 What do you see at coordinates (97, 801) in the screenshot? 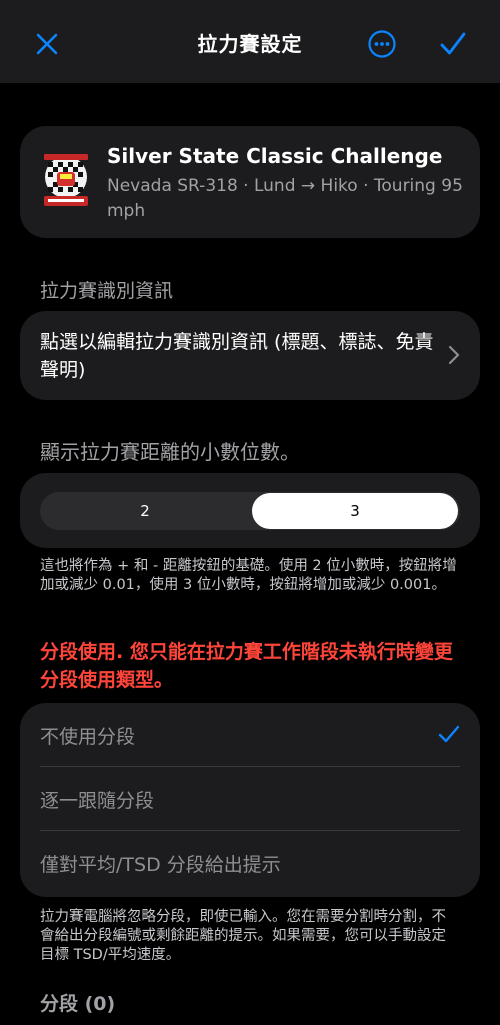
I see `segment-option-label: 逐一跟隨分段` at bounding box center [97, 801].